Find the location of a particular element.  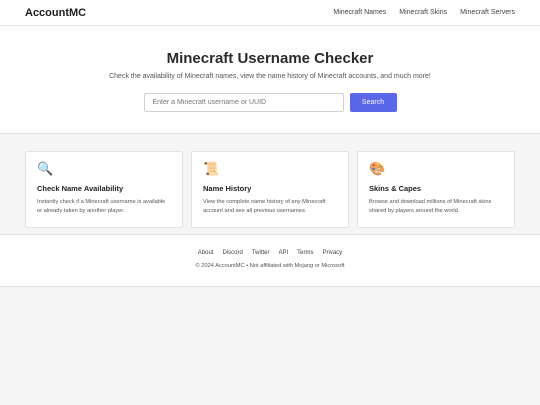

nav-link-minecraft-skins: Minecraft Skins is located at coordinates (423, 12).